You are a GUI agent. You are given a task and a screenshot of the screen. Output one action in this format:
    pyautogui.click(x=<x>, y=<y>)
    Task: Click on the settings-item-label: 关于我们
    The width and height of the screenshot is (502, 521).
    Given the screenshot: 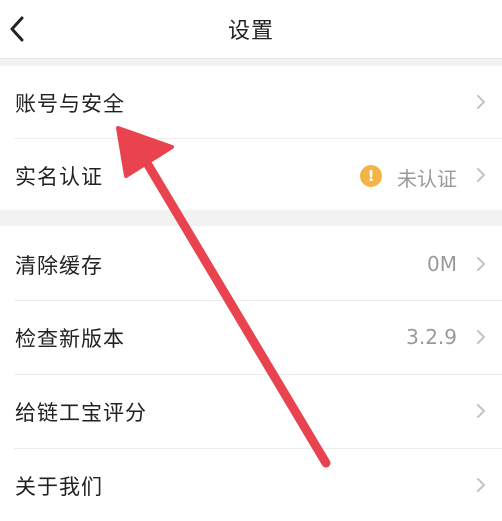 What is the action you would take?
    pyautogui.click(x=59, y=487)
    